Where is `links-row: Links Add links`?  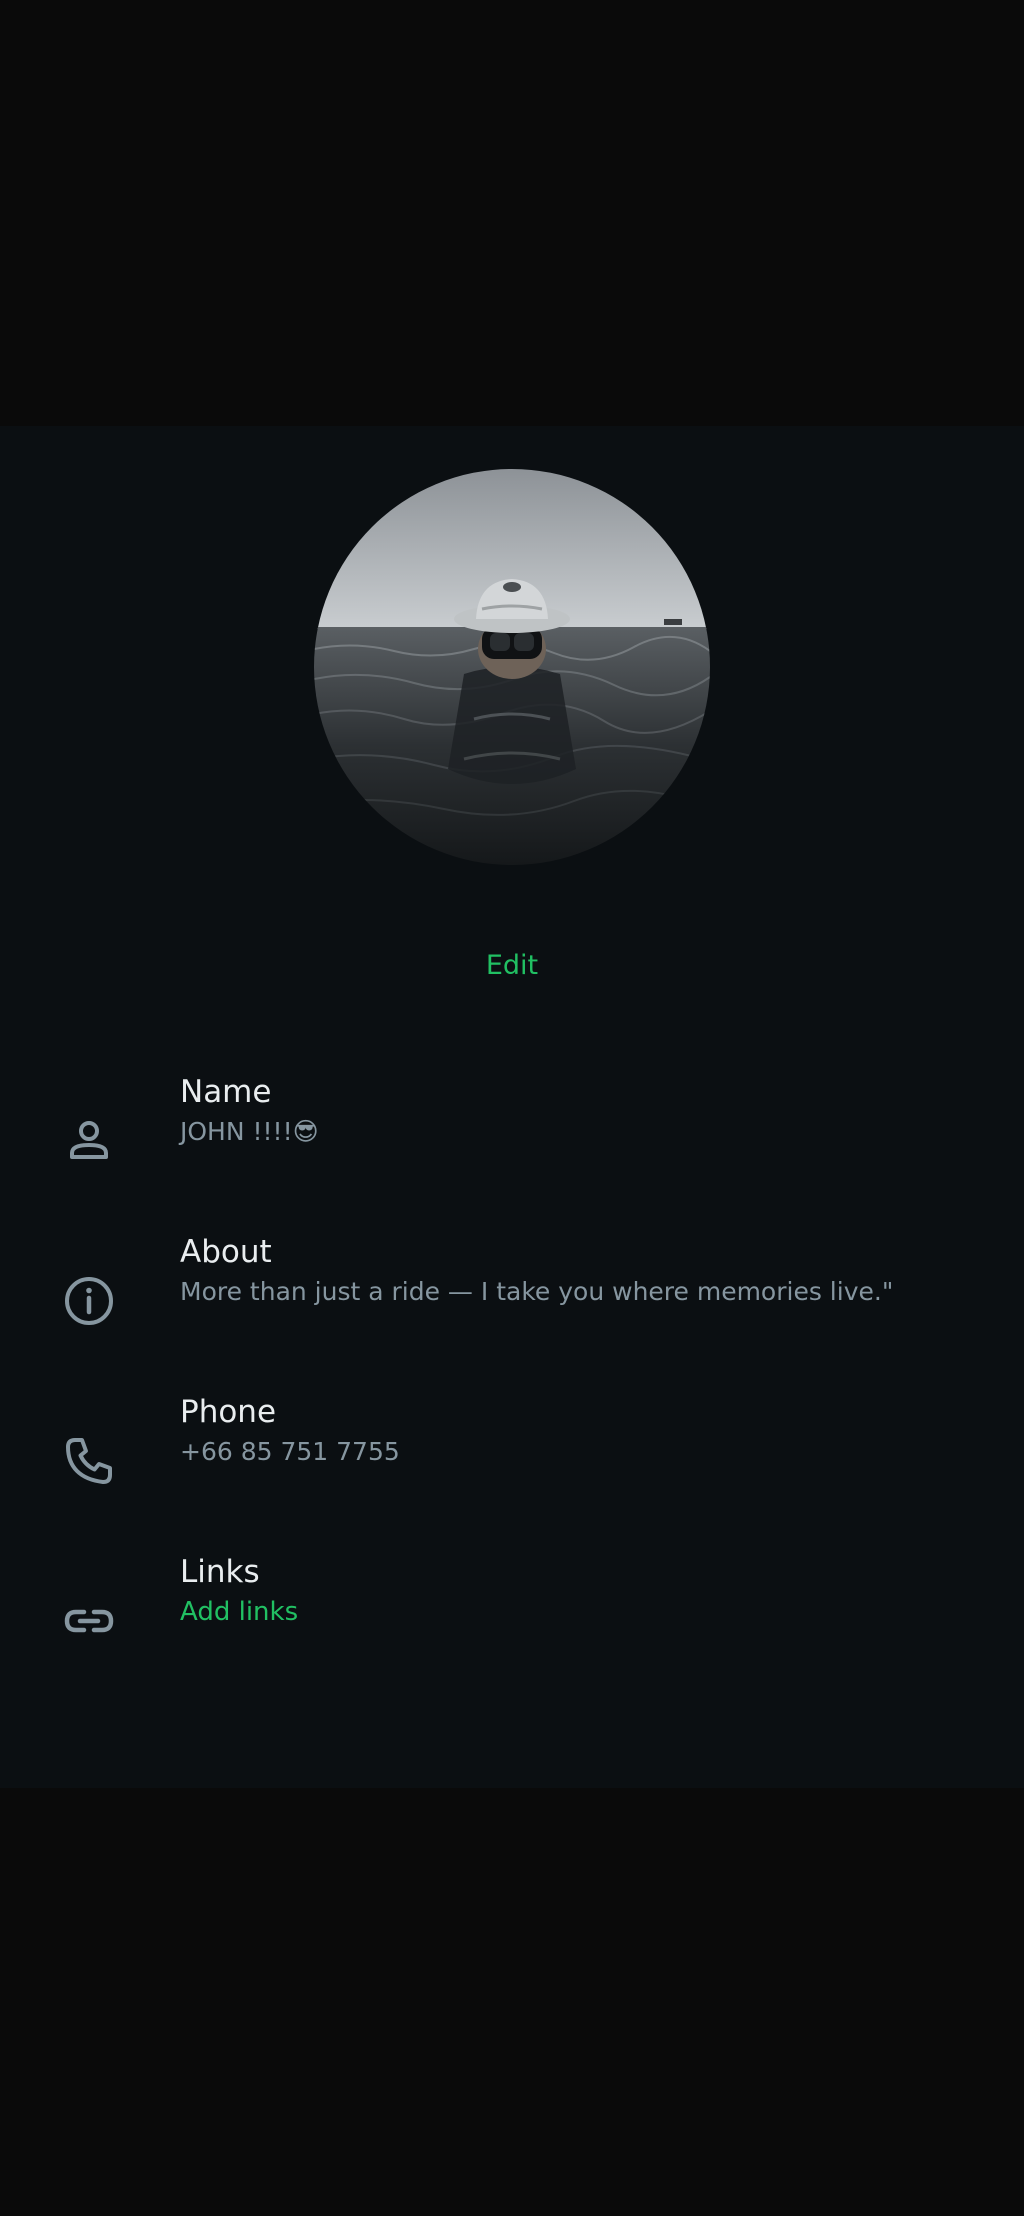
links-row: Links Add links is located at coordinates (512, 1615).